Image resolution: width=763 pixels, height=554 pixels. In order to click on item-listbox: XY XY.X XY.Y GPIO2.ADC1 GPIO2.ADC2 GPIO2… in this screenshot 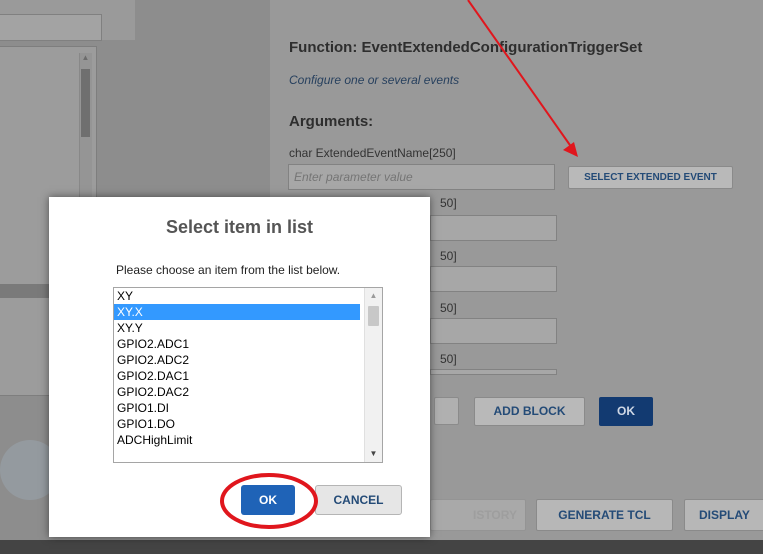, I will do `click(248, 375)`.